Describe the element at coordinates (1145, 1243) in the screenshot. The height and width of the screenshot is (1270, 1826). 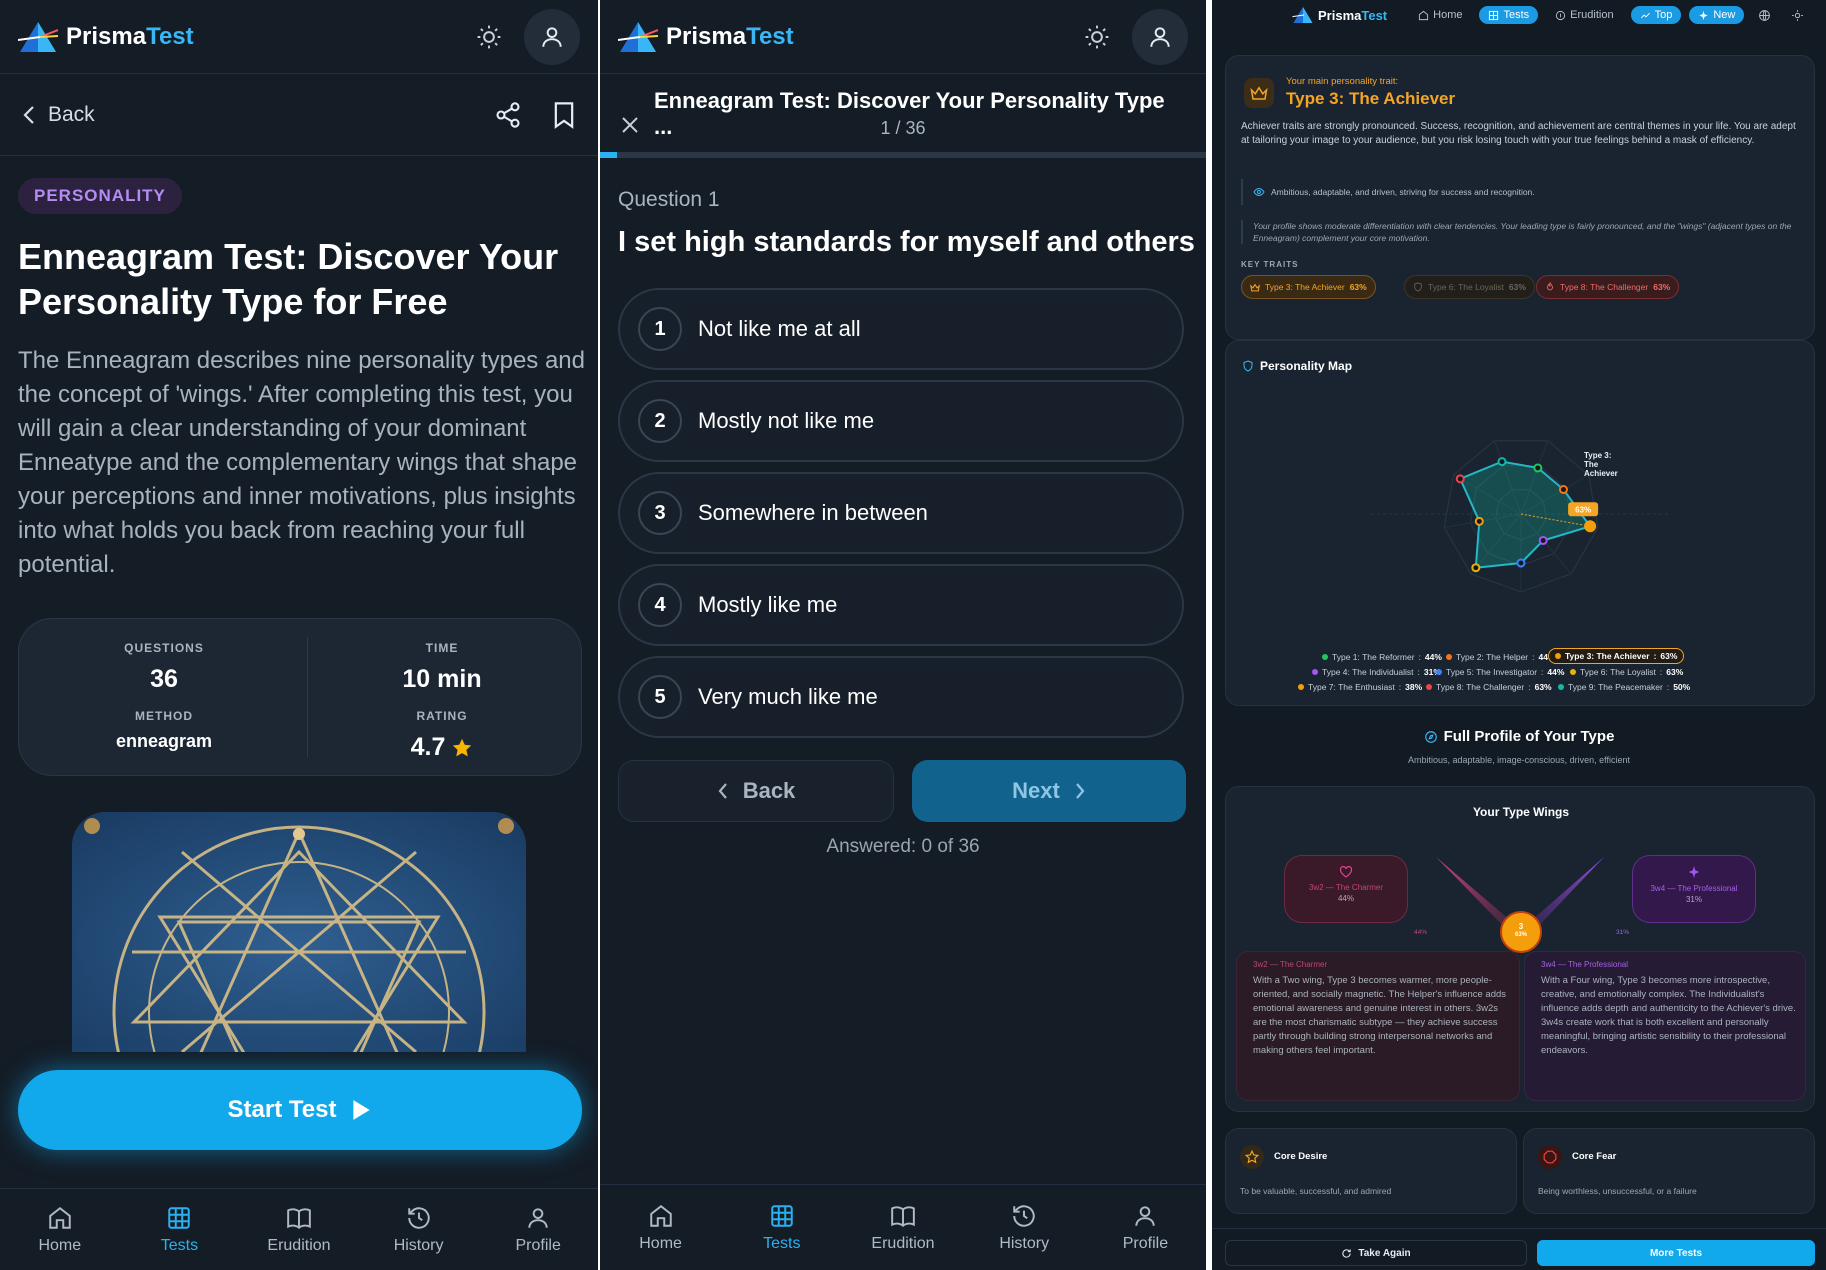
I see `bottom-nav-profile-label: Profile` at that location.